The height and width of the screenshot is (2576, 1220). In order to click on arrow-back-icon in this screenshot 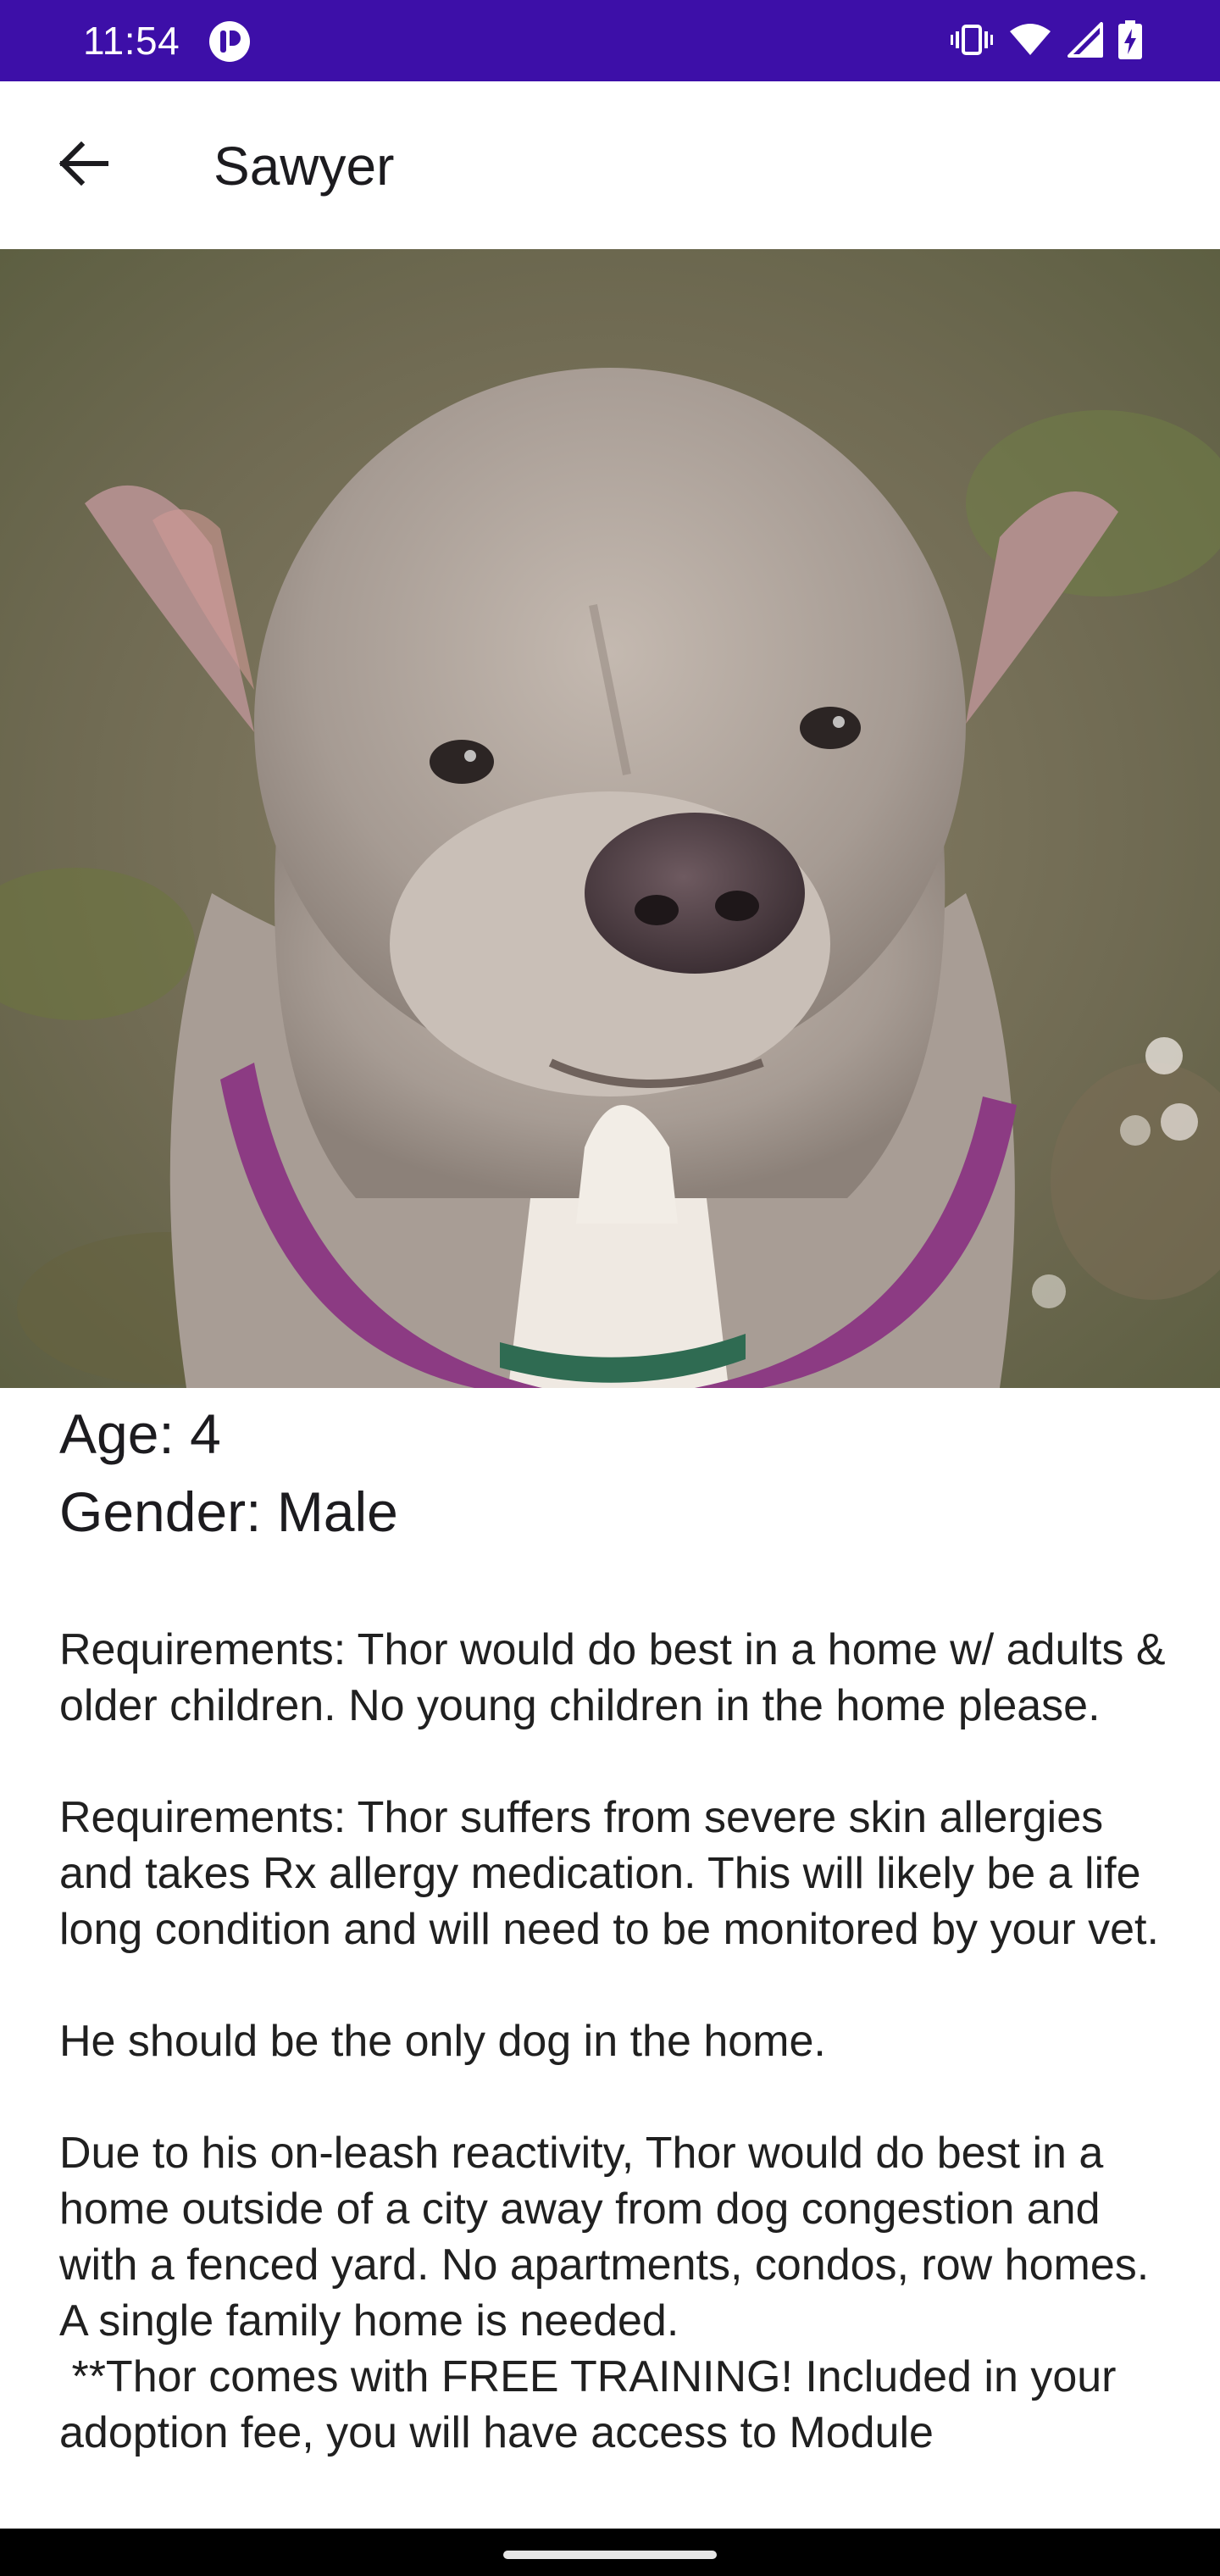, I will do `click(82, 165)`.